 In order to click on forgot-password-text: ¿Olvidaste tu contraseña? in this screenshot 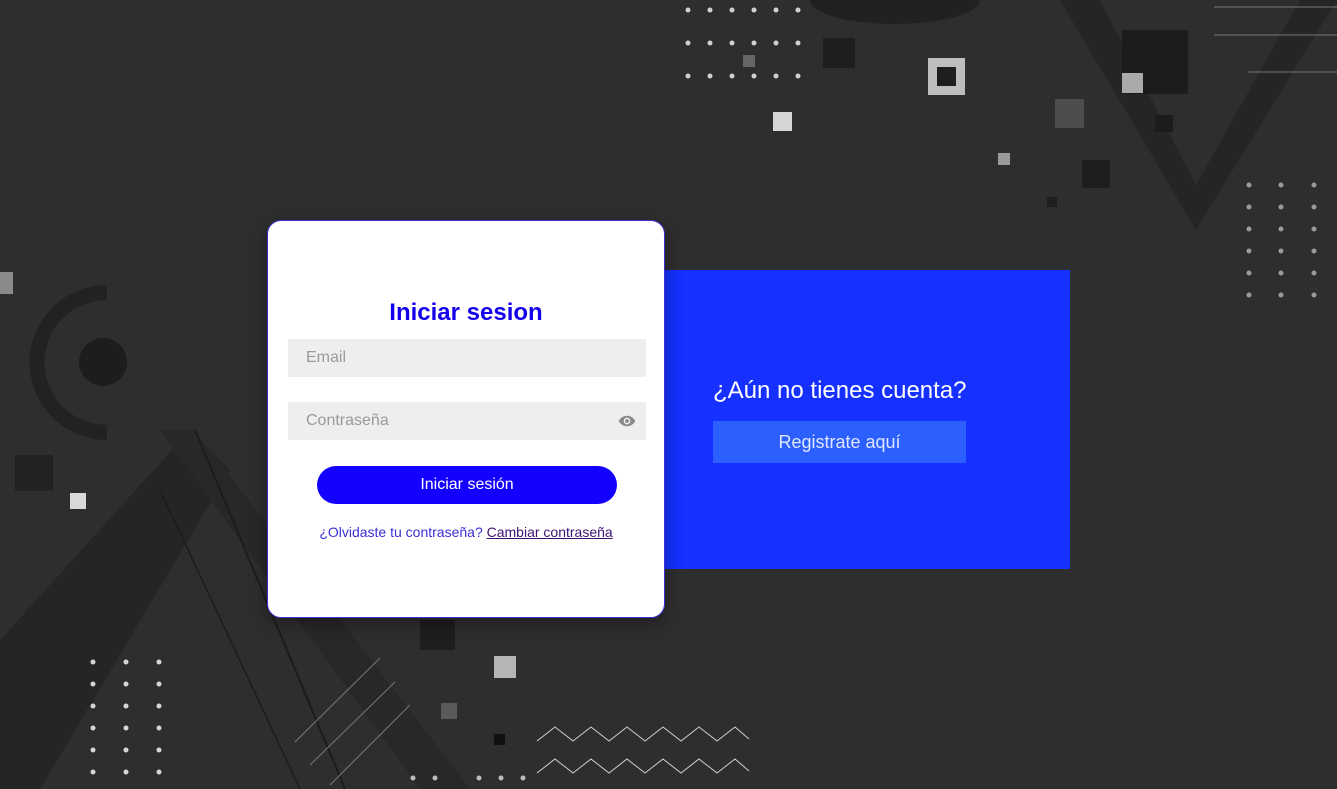, I will do `click(401, 532)`.